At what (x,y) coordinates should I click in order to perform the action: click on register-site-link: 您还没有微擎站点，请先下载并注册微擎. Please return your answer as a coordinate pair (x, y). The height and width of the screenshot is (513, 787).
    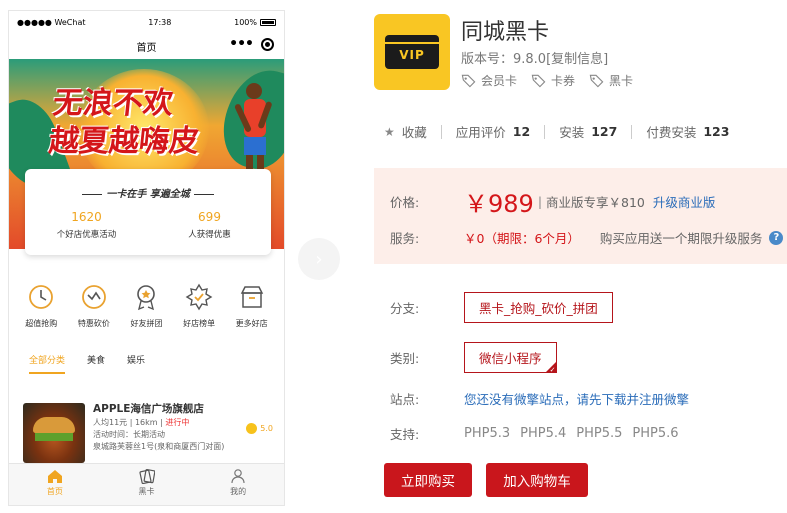
    Looking at the image, I should click on (576, 398).